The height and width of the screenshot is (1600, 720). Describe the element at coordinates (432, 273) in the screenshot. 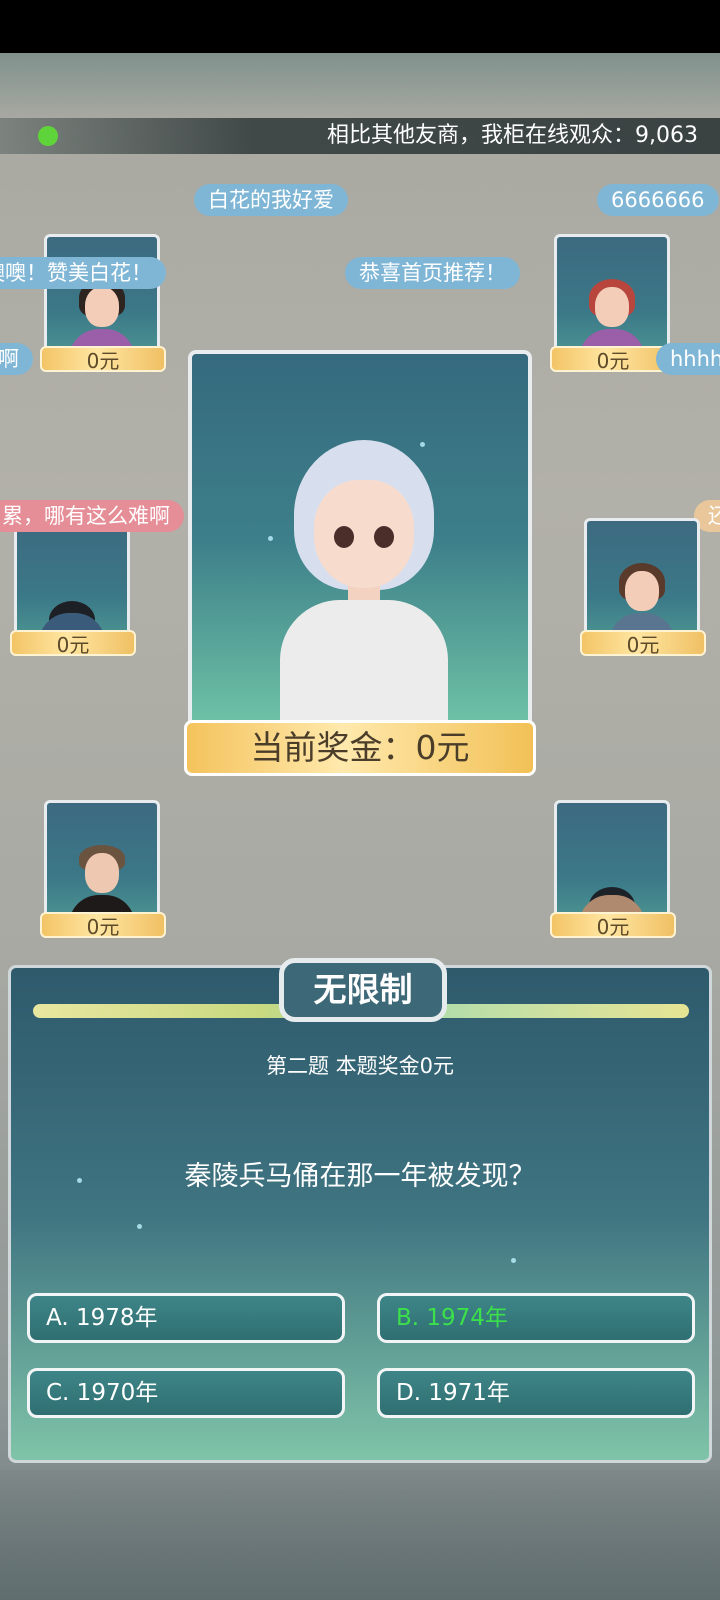

I see `chat-bubble: 恭喜首页推荐！` at that location.